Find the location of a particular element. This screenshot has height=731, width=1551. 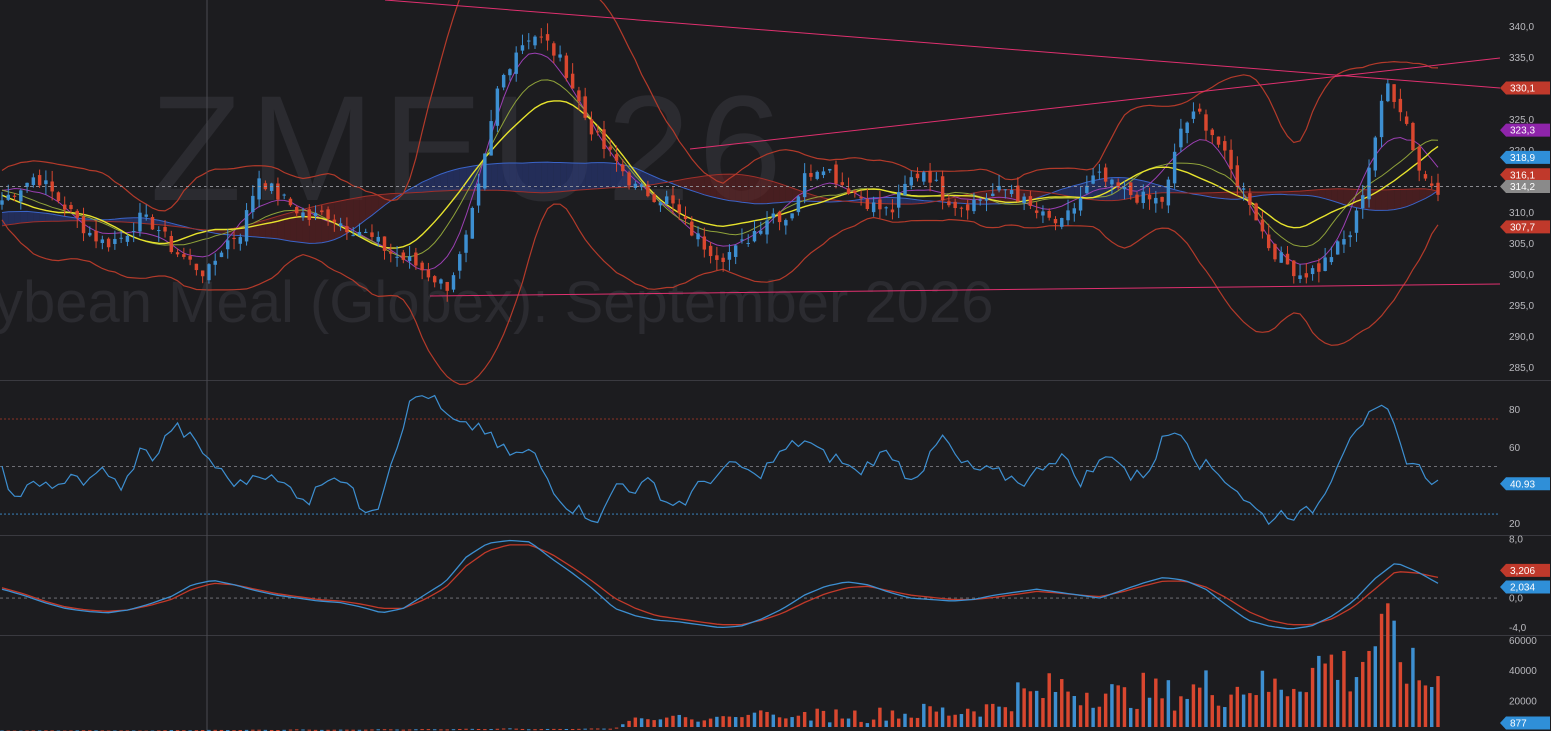

price-badge-4-text: 314,2 is located at coordinates (1522, 187).